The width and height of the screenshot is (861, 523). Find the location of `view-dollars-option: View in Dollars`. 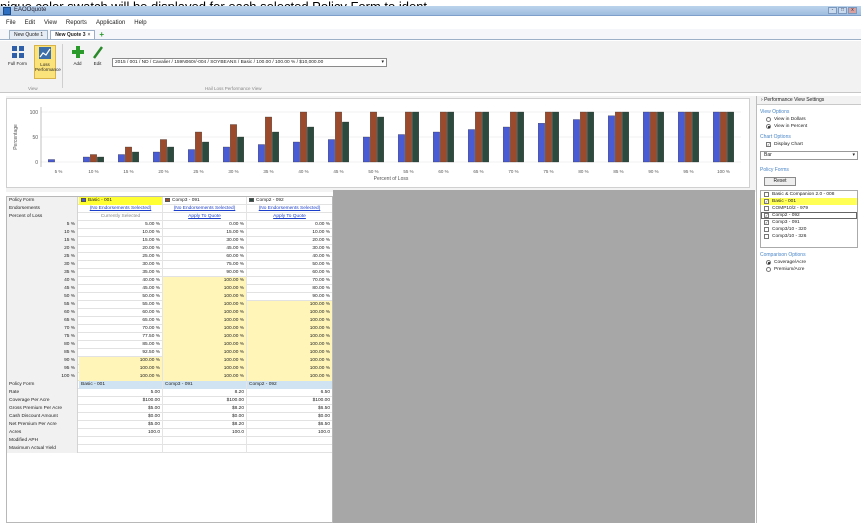

view-dollars-option: View in Dollars is located at coordinates (809, 119).